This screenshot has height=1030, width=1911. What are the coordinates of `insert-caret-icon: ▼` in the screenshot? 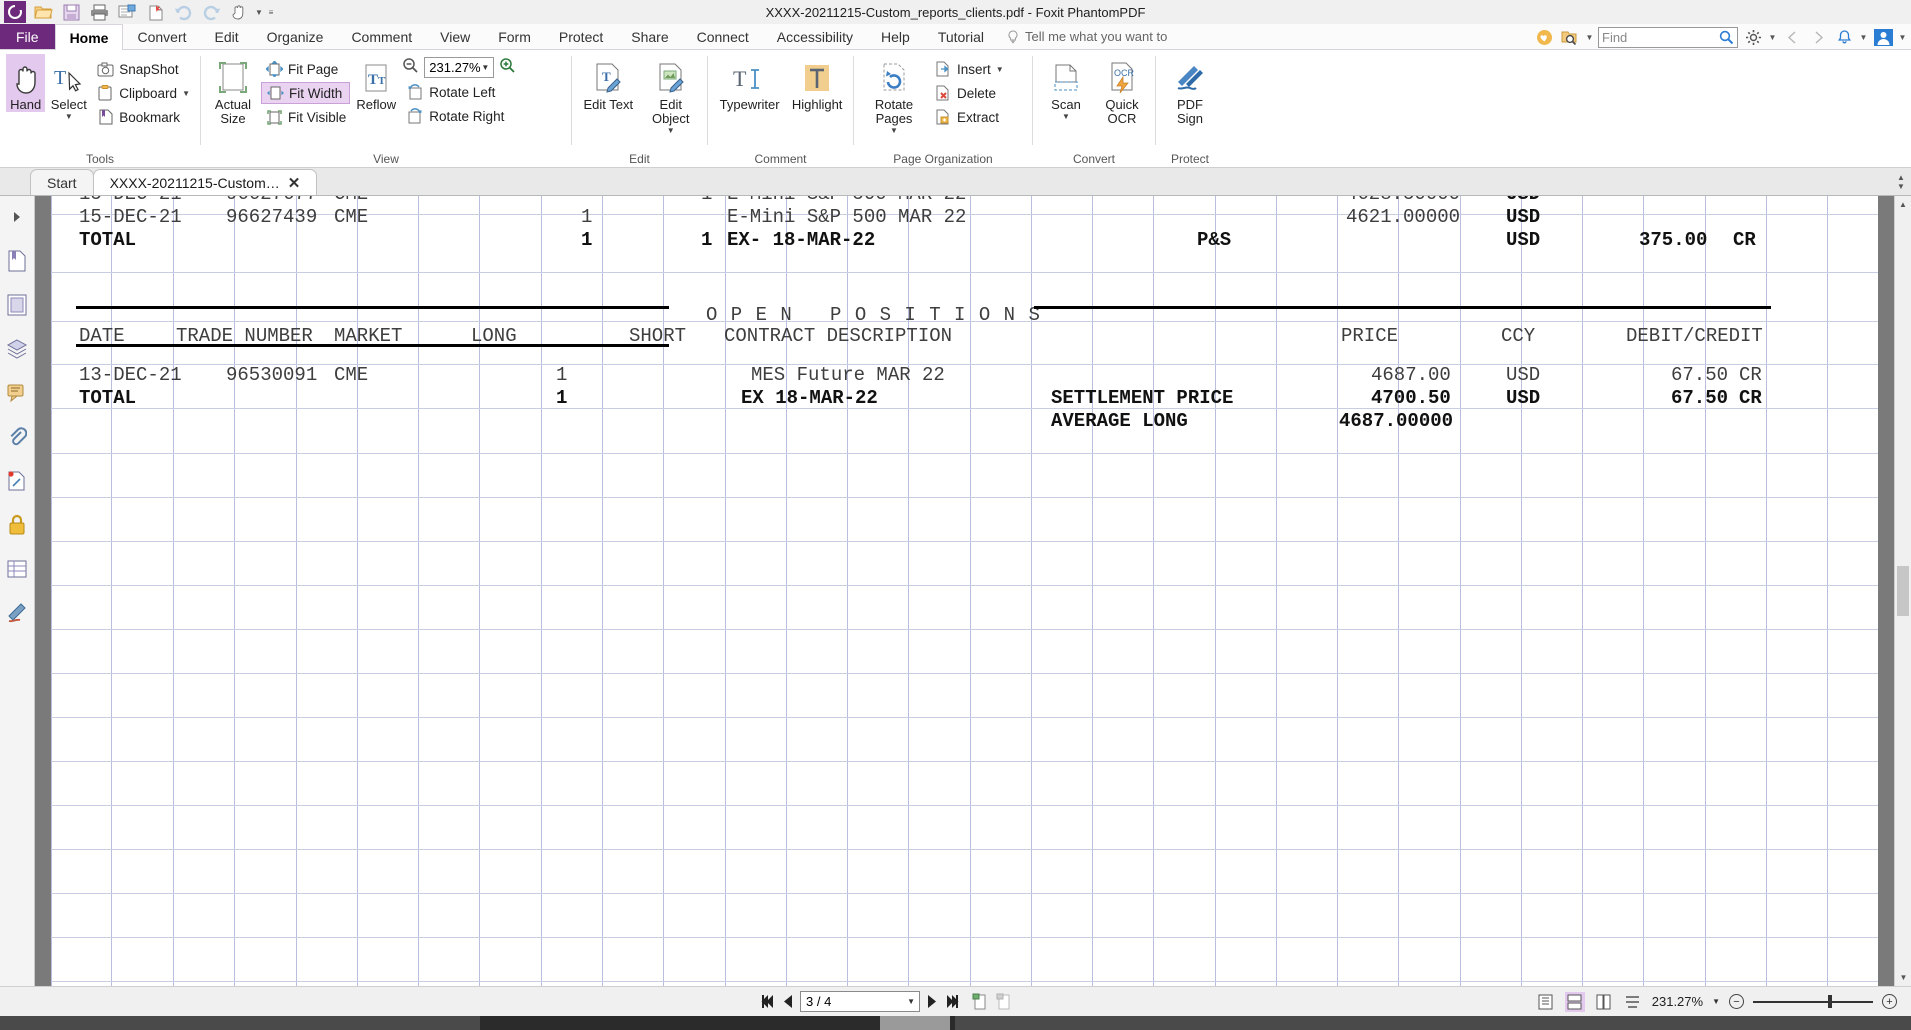 It's located at (1000, 69).